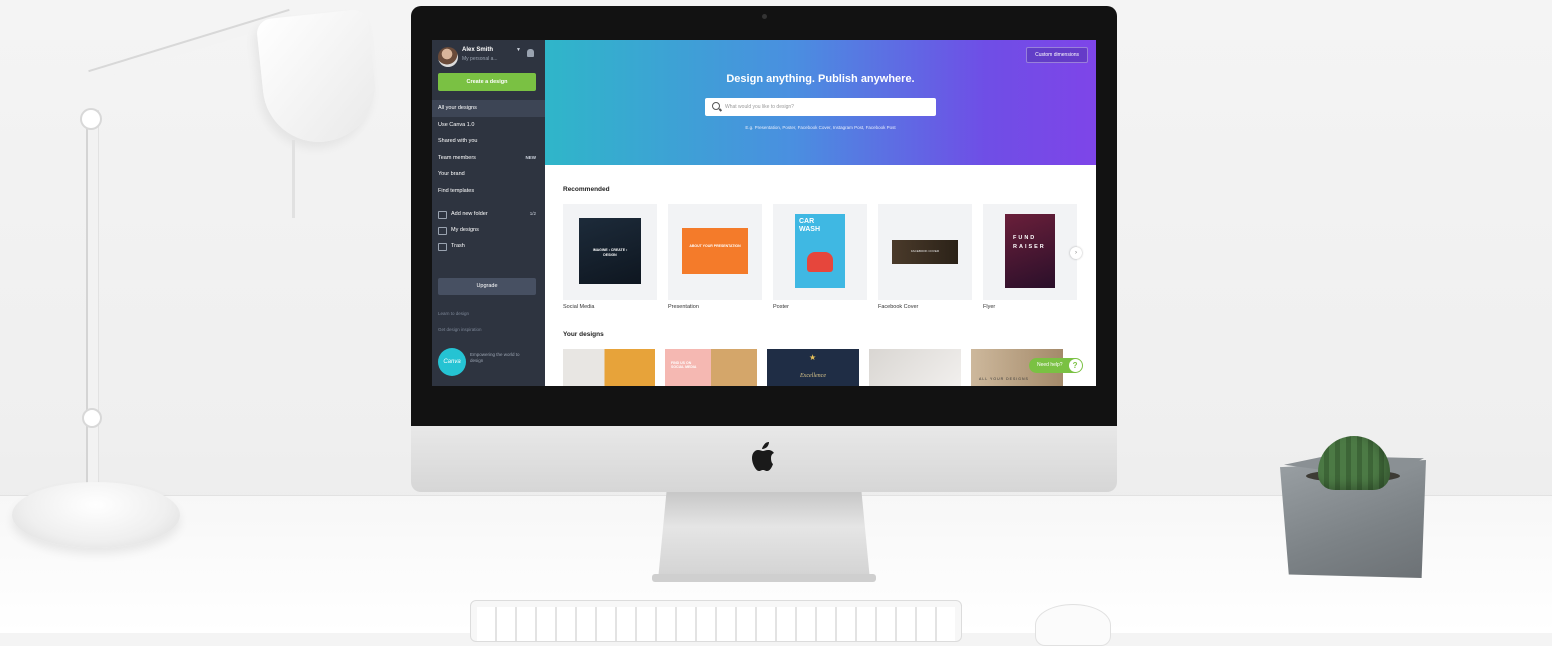 The height and width of the screenshot is (646, 1552). What do you see at coordinates (460, 329) in the screenshot?
I see `inspiration-link: Get design inspiration` at bounding box center [460, 329].